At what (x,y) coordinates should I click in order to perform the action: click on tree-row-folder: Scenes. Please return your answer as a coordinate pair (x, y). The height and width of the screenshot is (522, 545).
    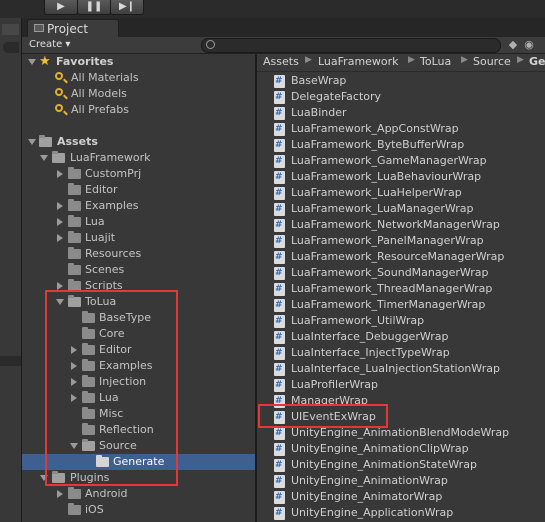
    Looking at the image, I should click on (138, 270).